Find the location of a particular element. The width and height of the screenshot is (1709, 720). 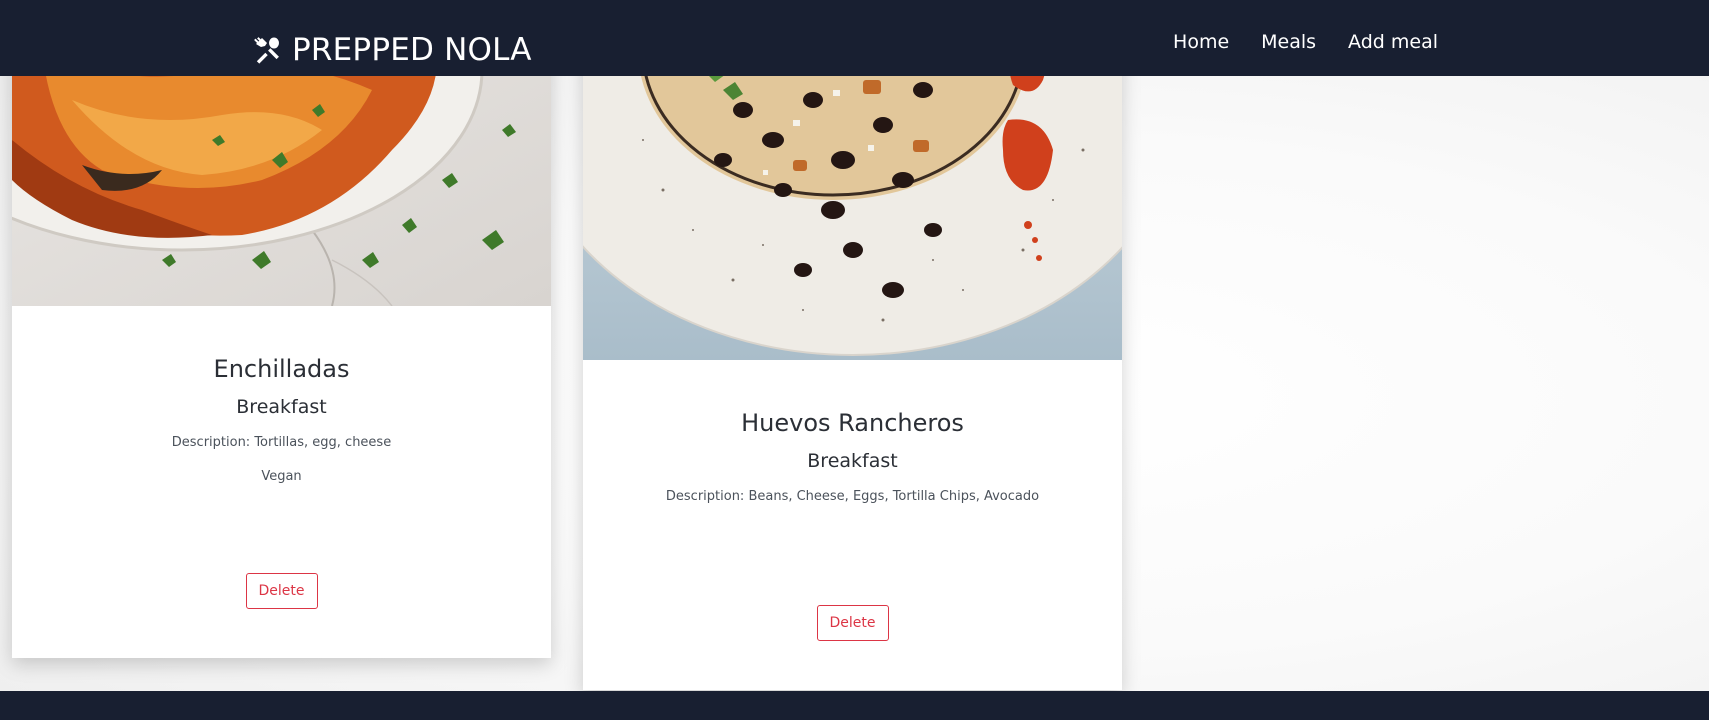

footer is located at coordinates (854, 705).